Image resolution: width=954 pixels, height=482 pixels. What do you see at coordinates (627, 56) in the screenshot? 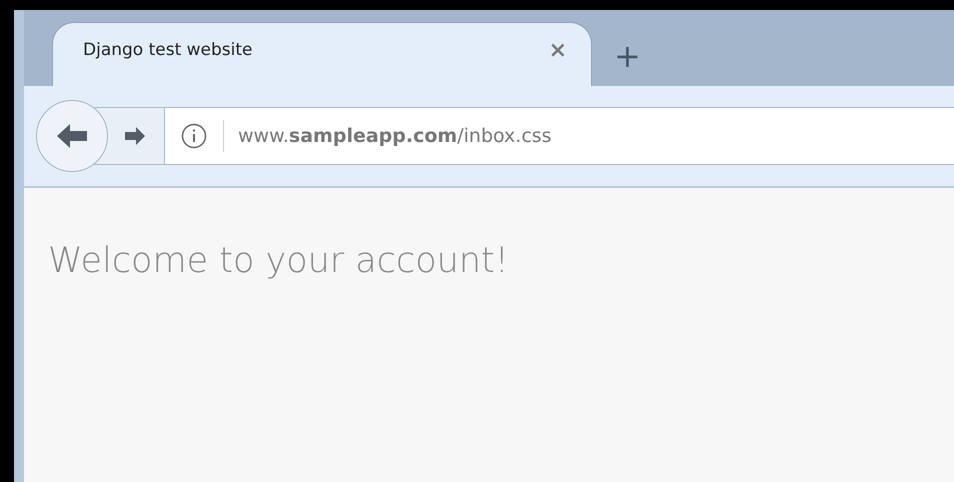
I see `new-tab-button: +` at bounding box center [627, 56].